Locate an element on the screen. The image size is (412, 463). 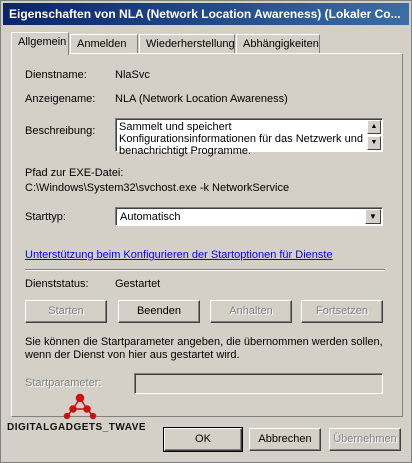
description-label: Beschreibung: is located at coordinates (60, 131).